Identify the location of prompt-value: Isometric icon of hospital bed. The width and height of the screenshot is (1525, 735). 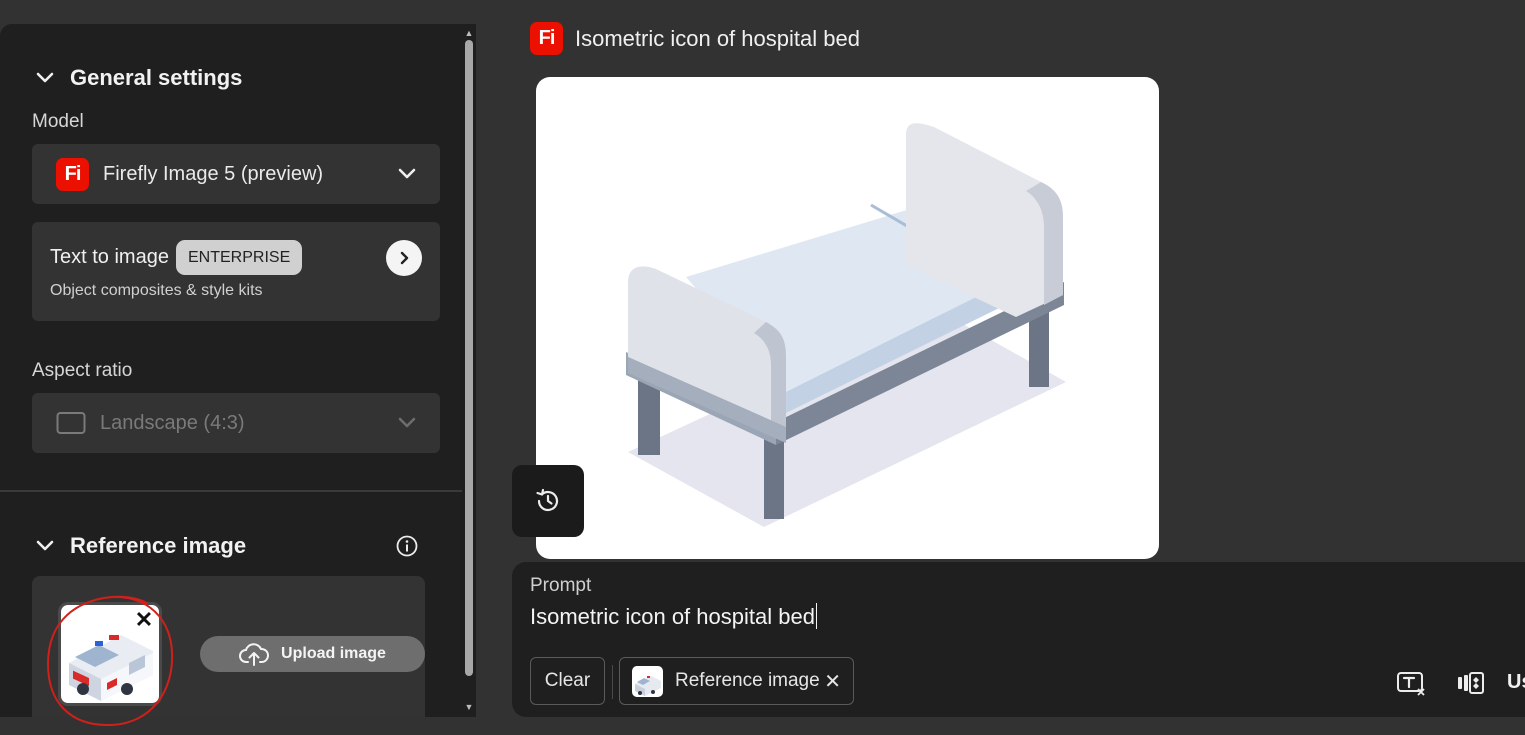
(672, 616).